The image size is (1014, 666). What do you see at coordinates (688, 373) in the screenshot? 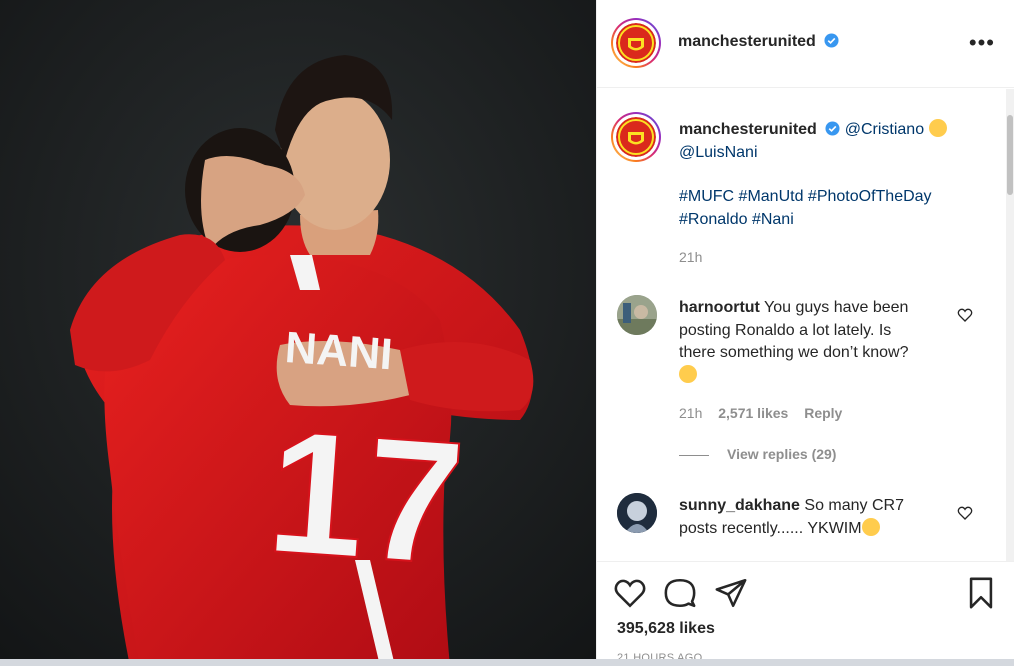
I see `thinking-face-emoji-icon` at bounding box center [688, 373].